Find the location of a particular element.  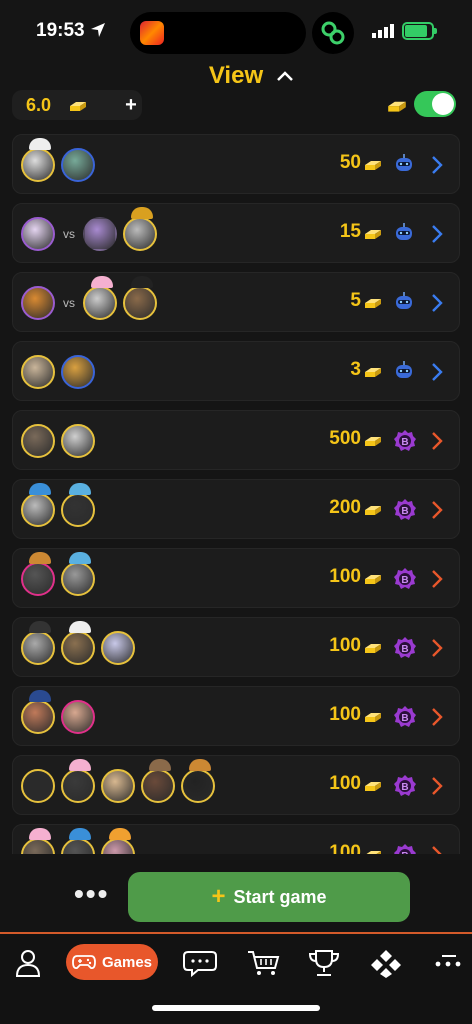

shop-cart-icon is located at coordinates (264, 963).